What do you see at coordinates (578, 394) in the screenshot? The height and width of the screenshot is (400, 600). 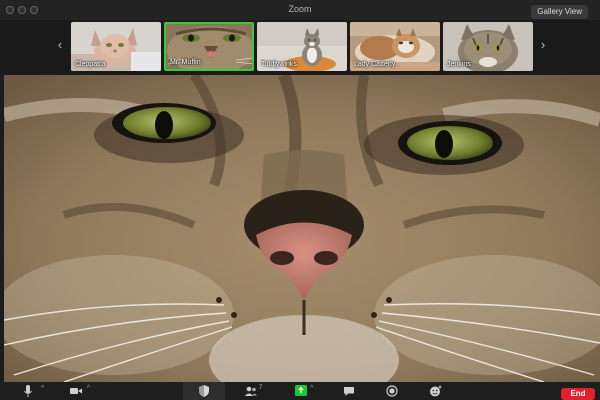 I see `end-meeting-button: End` at bounding box center [578, 394].